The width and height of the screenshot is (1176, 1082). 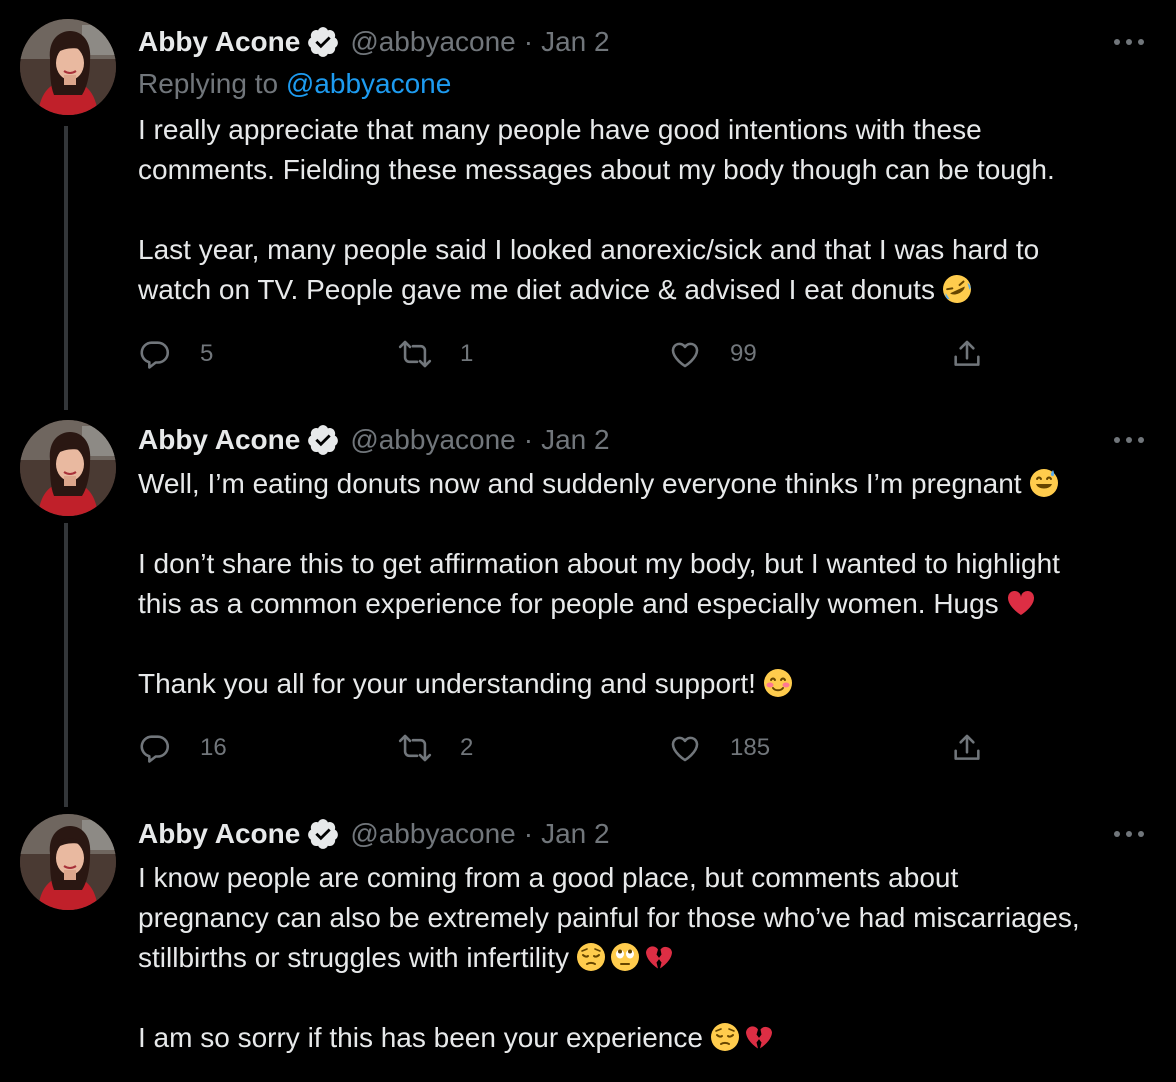 What do you see at coordinates (207, 353) in the screenshot?
I see `reply-count: 5` at bounding box center [207, 353].